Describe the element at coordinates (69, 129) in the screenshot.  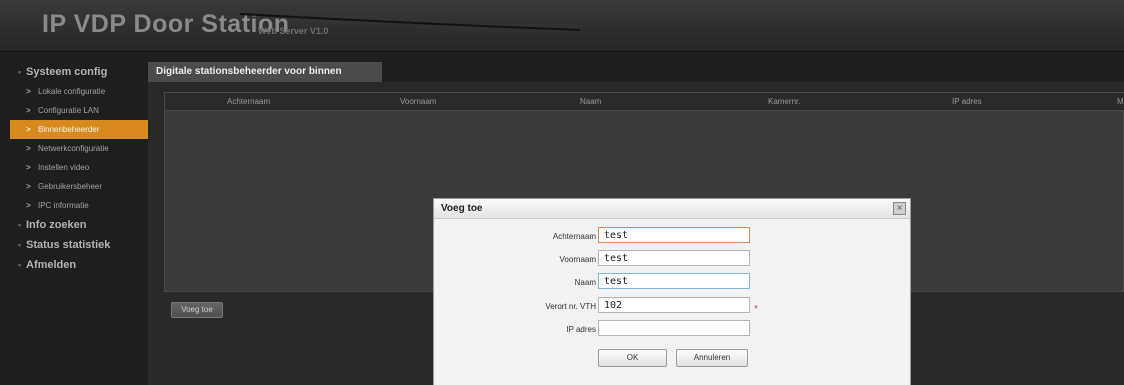
I see `sidebar-item-label: Binnenbeheerder` at that location.